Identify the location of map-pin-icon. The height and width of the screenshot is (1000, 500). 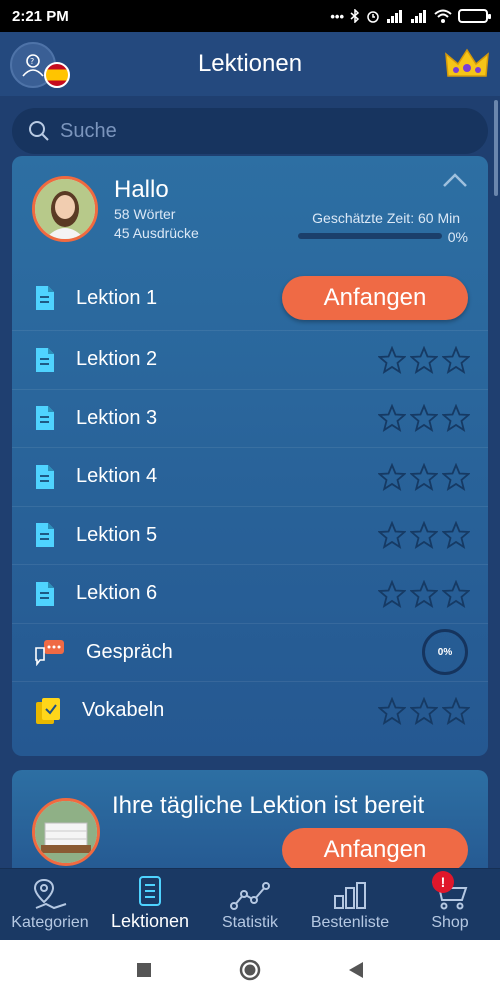
(50, 894).